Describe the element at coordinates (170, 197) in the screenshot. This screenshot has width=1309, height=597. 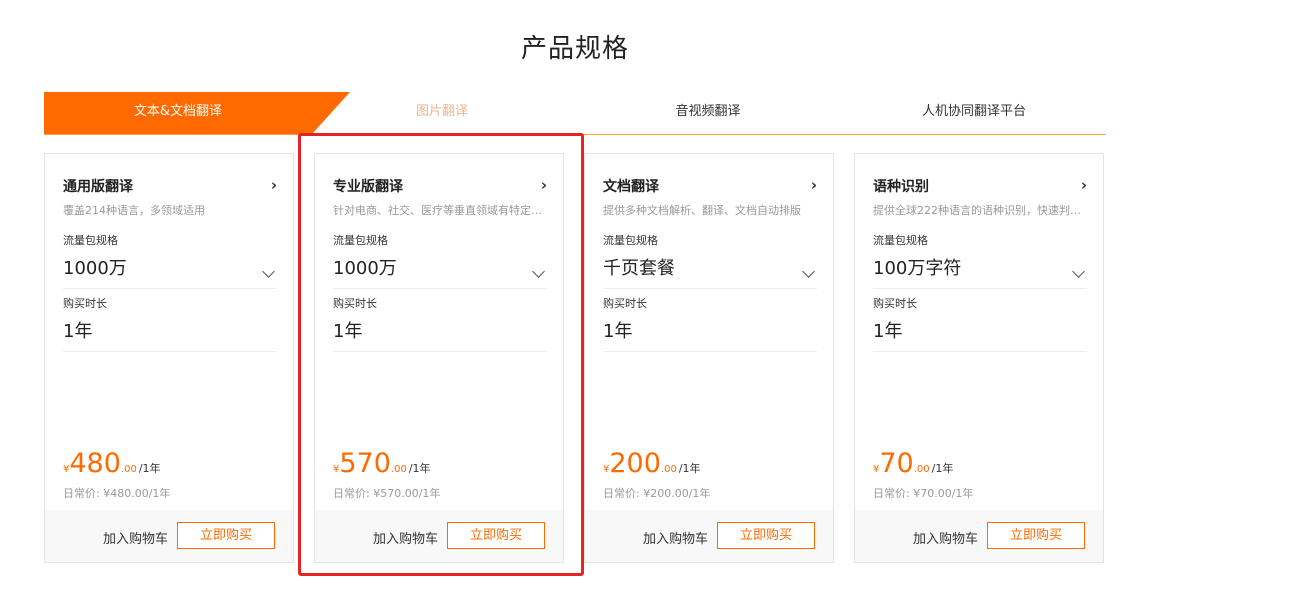
I see `card-header: 通用版翻译 › 覆盖214种语言，多领域适用` at that location.